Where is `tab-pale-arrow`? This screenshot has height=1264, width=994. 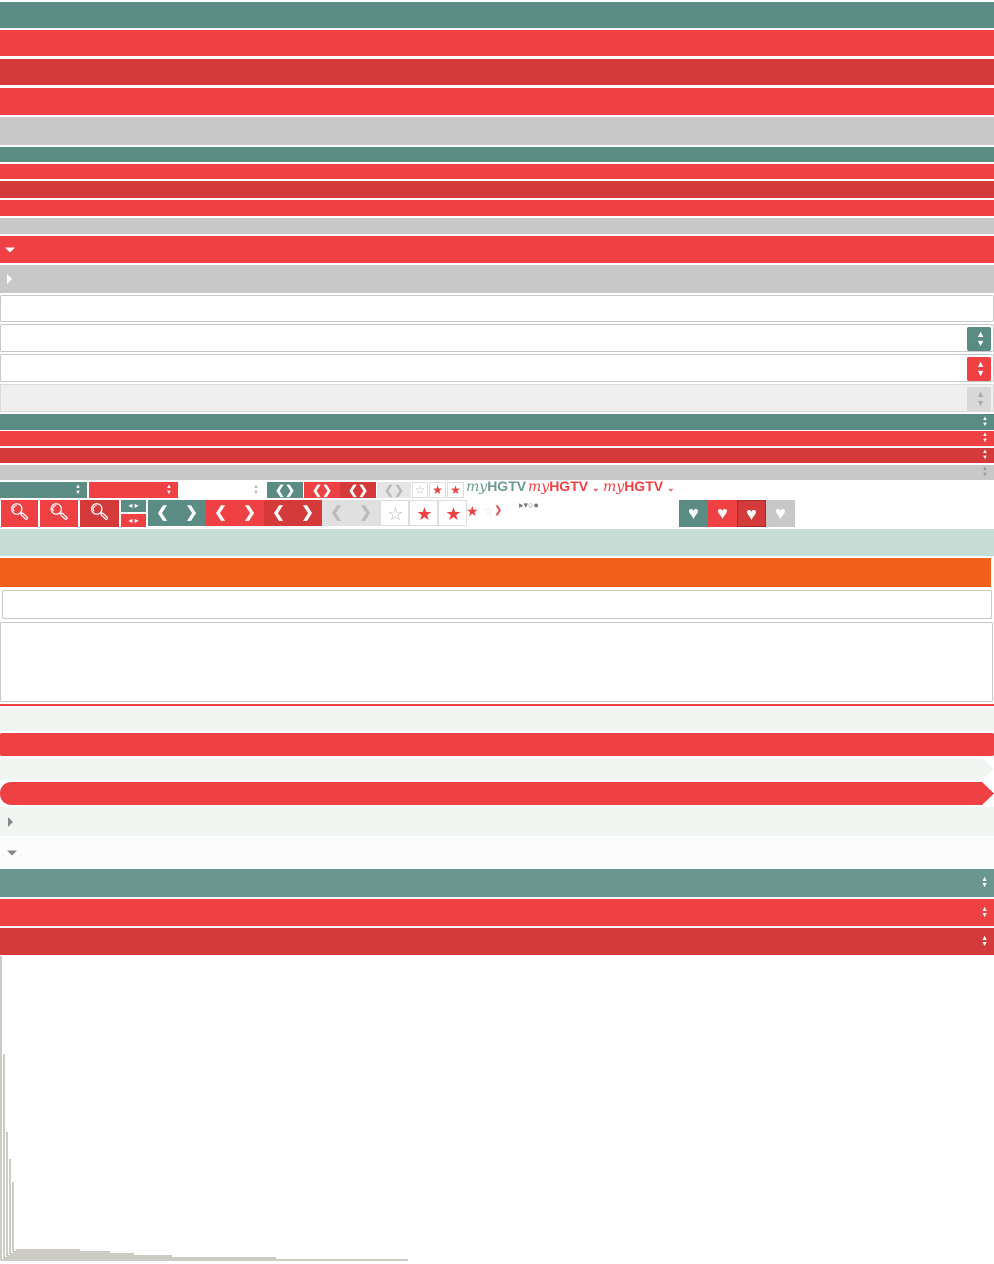 tab-pale-arrow is located at coordinates (497, 769).